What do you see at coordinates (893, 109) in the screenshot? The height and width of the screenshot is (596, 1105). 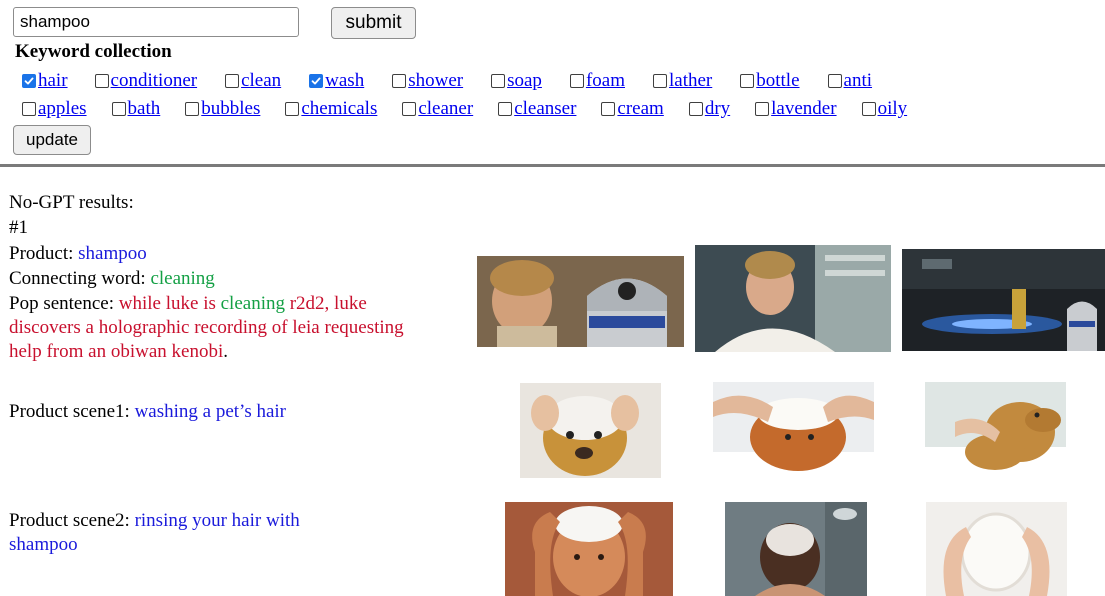 I see `keyword-link: oily` at bounding box center [893, 109].